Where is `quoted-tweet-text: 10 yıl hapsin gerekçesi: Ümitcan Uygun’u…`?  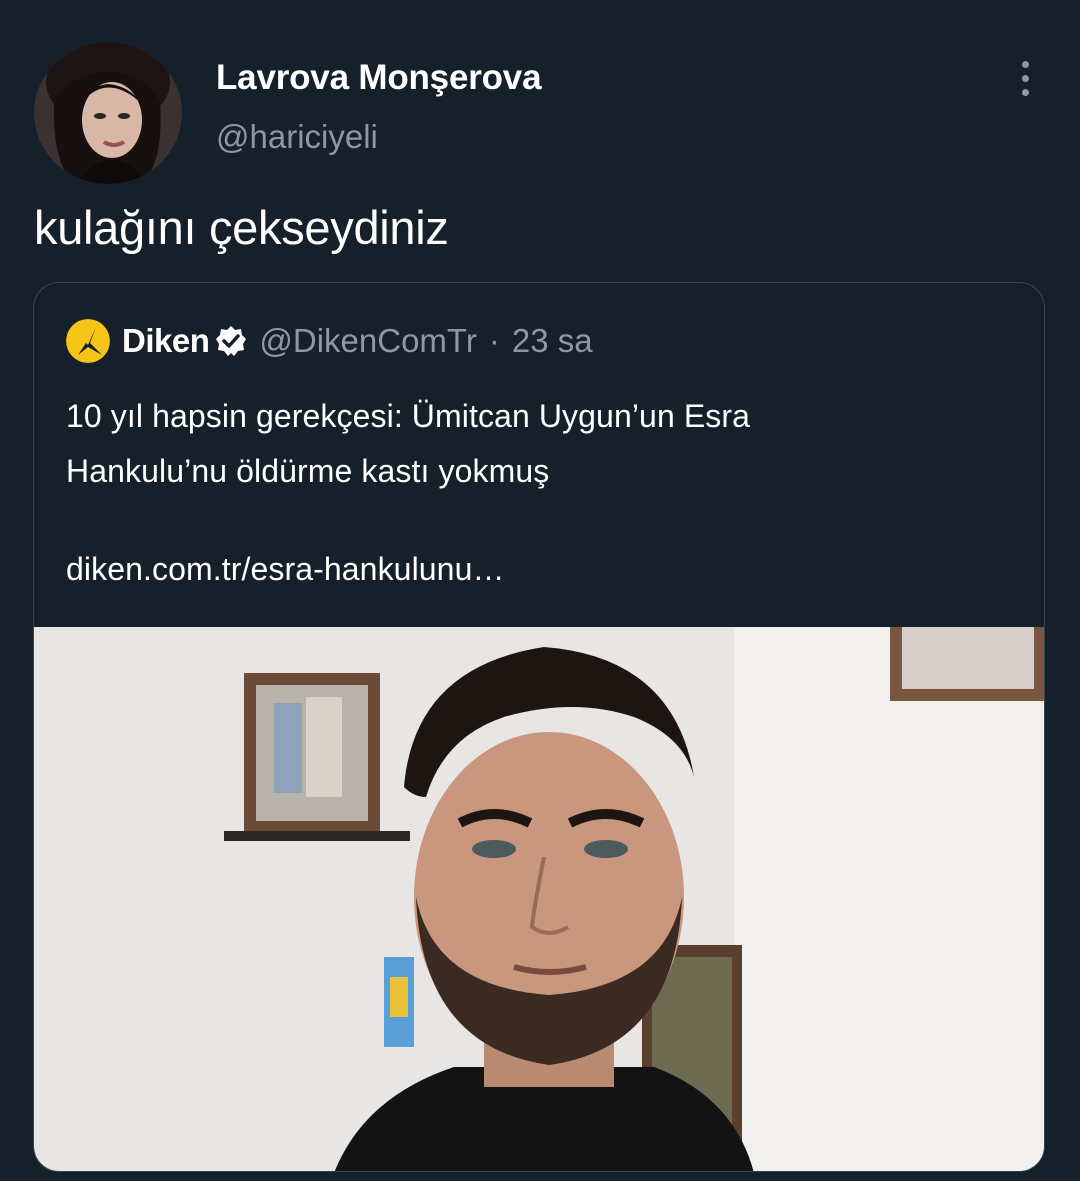
quoted-tweet-text: 10 yıl hapsin gerekçesi: Ümitcan Uygun’u… is located at coordinates (536, 444).